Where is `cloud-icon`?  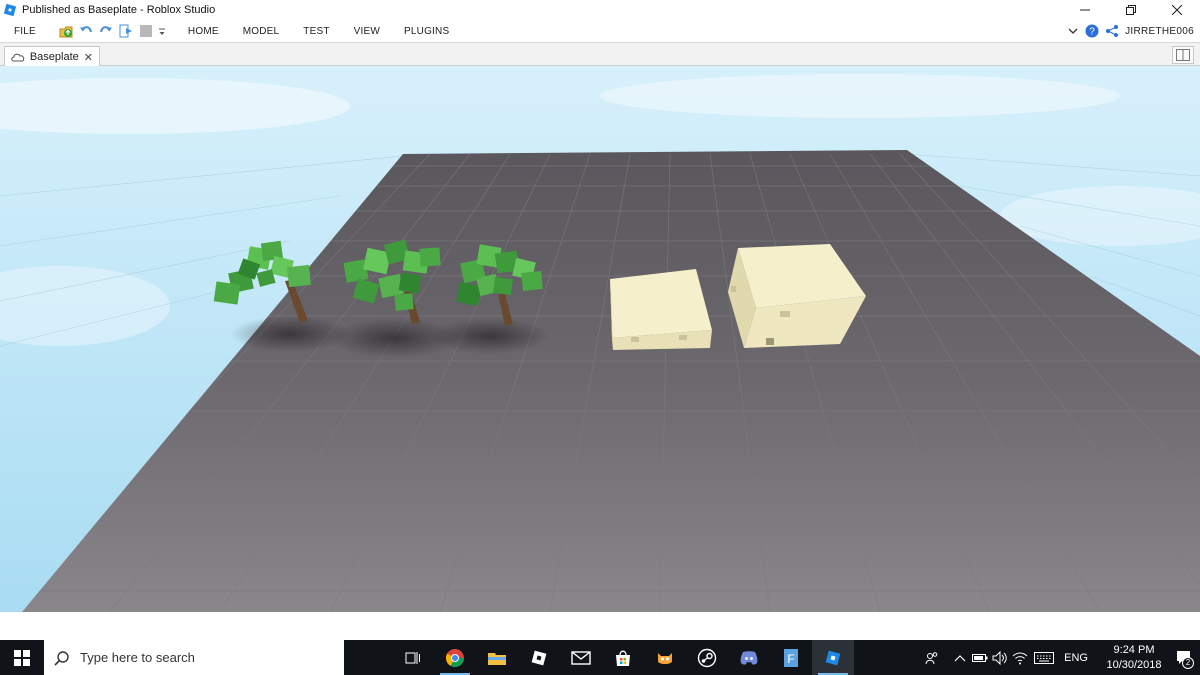
cloud-icon is located at coordinates (18, 57).